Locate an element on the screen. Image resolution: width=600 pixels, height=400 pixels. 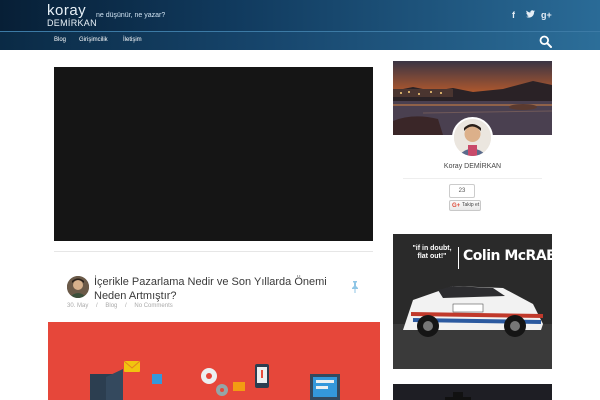
author-avatar is located at coordinates (78, 287).